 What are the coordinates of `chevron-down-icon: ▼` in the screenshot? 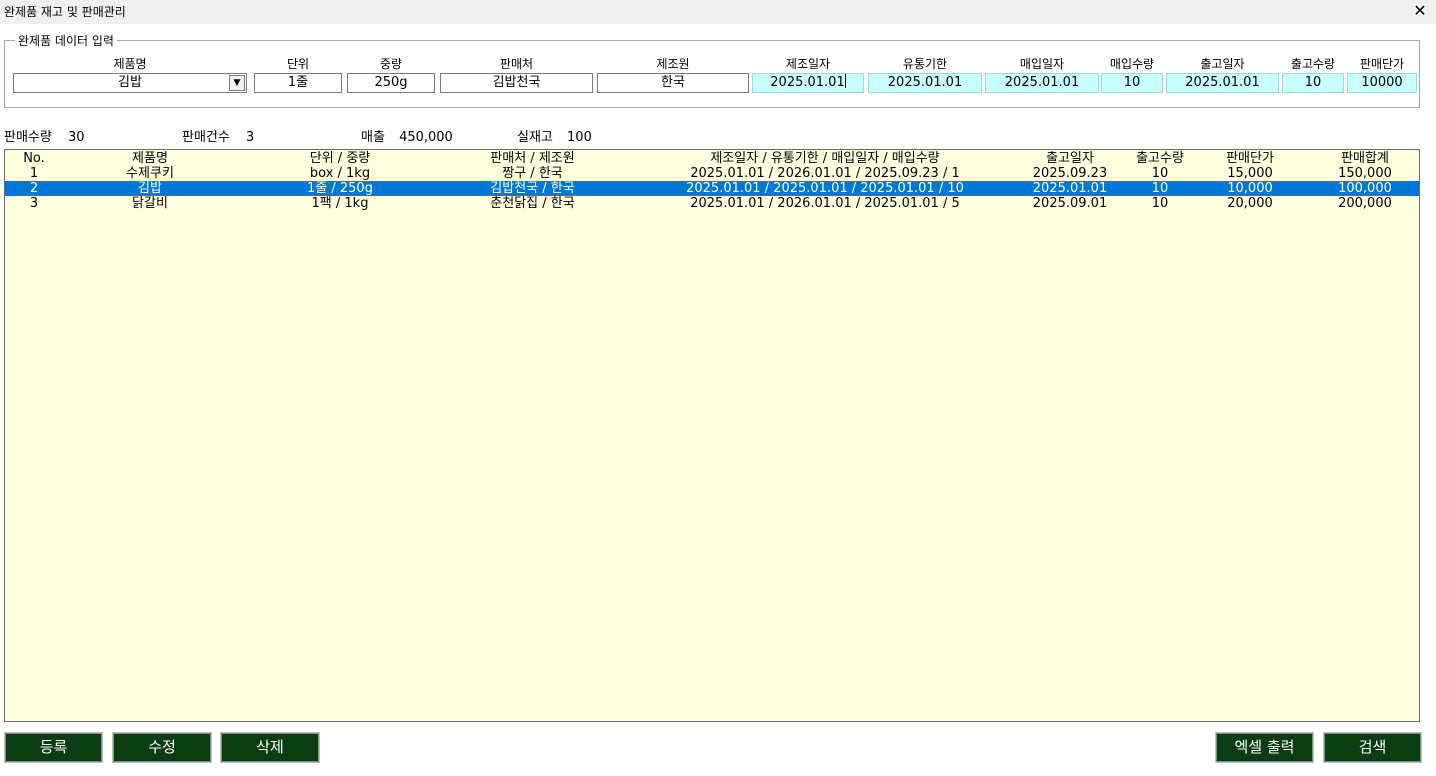 It's located at (237, 83).